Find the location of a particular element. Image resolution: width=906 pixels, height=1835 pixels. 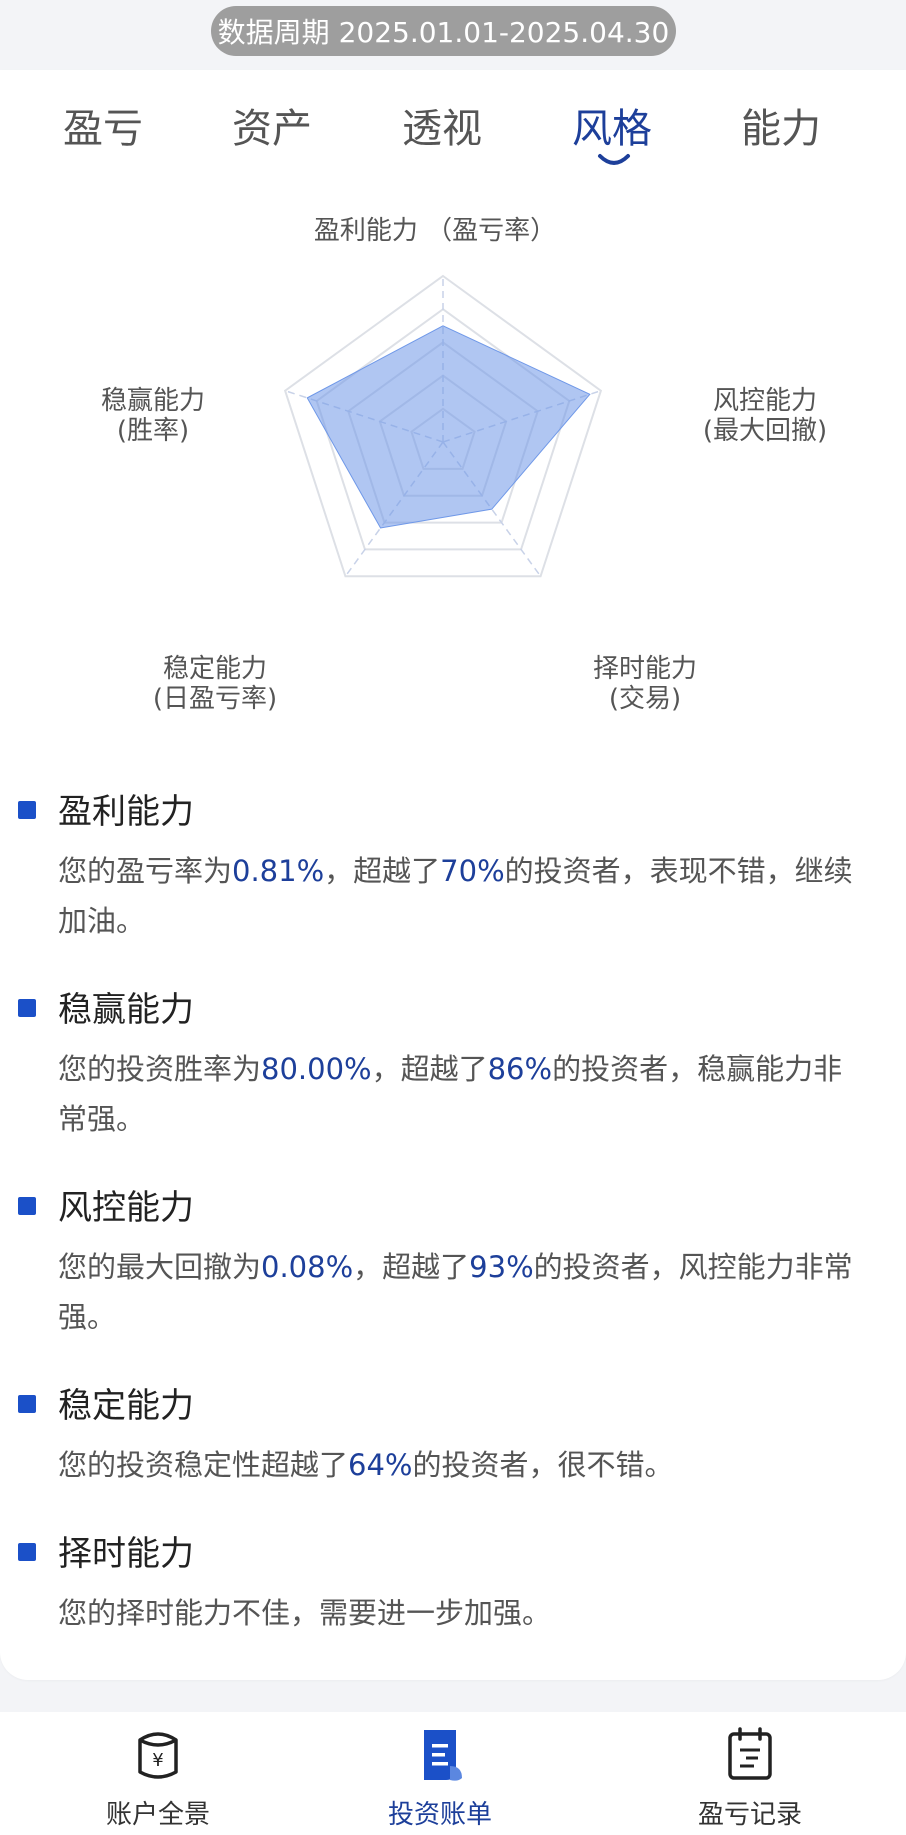

radar-label-profit: 盈利能力 （盈亏率） is located at coordinates (435, 231).